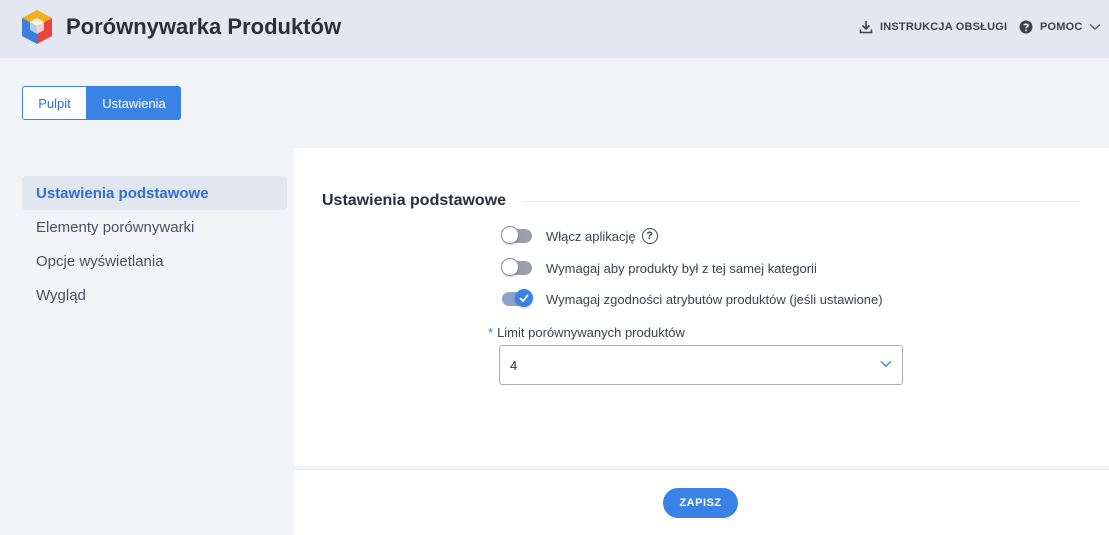  What do you see at coordinates (491, 332) in the screenshot?
I see `required-mark: *` at bounding box center [491, 332].